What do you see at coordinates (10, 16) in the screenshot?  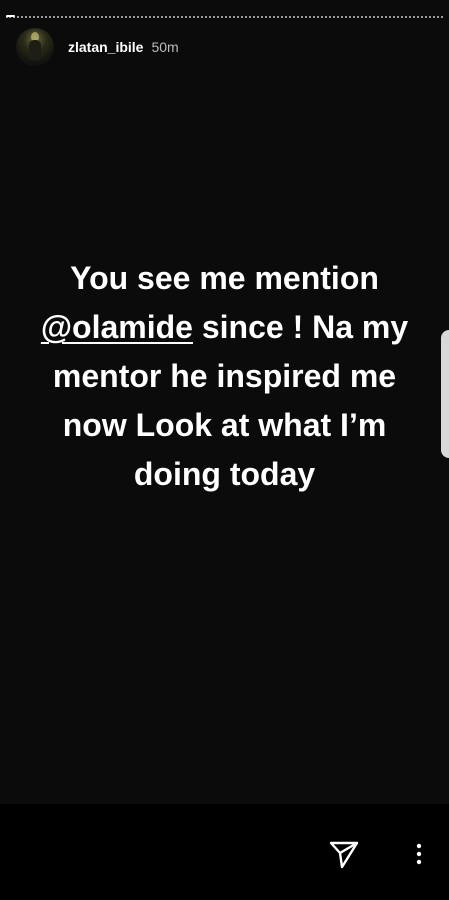 I see `story-progress-bar` at bounding box center [10, 16].